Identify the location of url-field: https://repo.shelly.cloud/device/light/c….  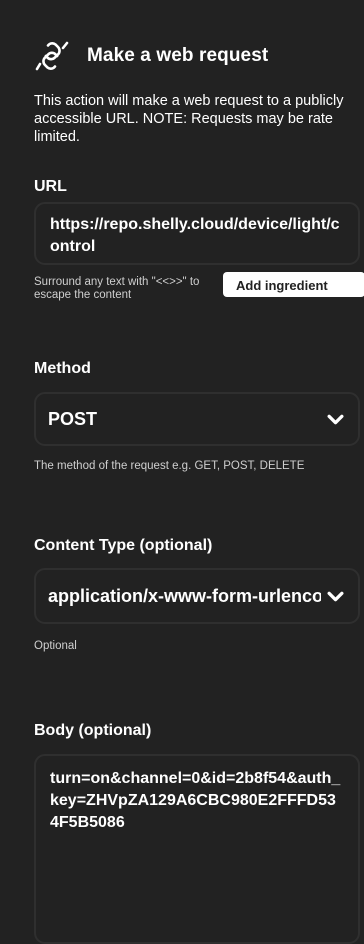
(197, 233).